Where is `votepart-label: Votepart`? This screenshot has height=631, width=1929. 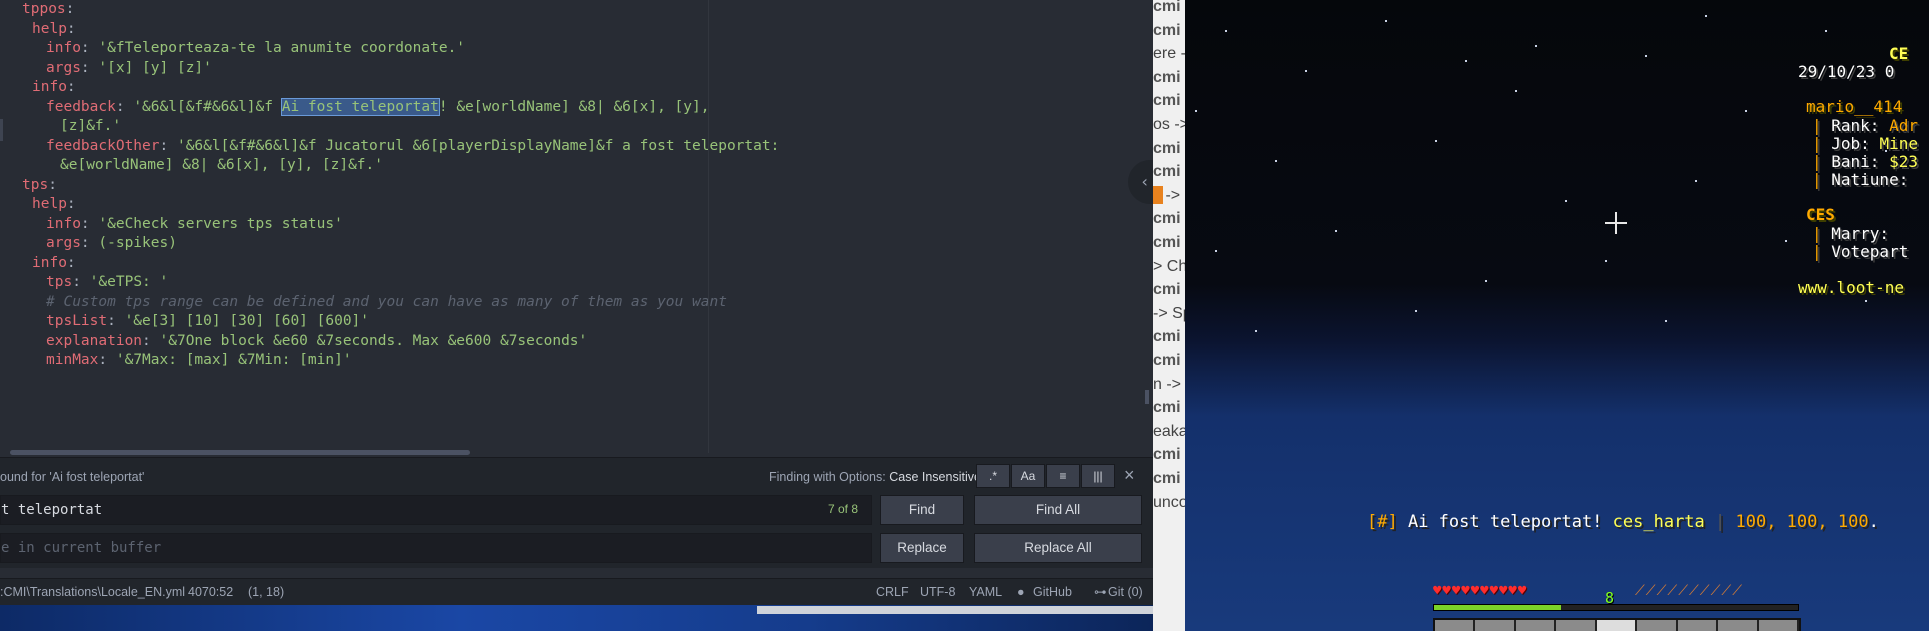
votepart-label: Votepart is located at coordinates (1870, 251).